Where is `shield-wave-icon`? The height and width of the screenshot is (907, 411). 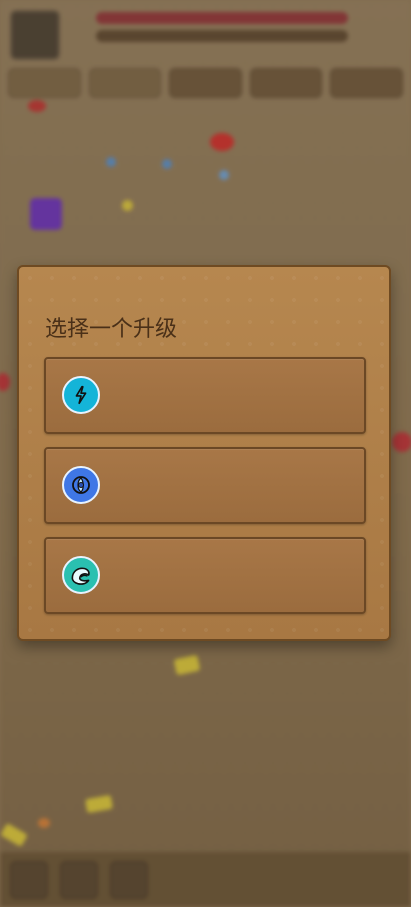
shield-wave-icon is located at coordinates (81, 575).